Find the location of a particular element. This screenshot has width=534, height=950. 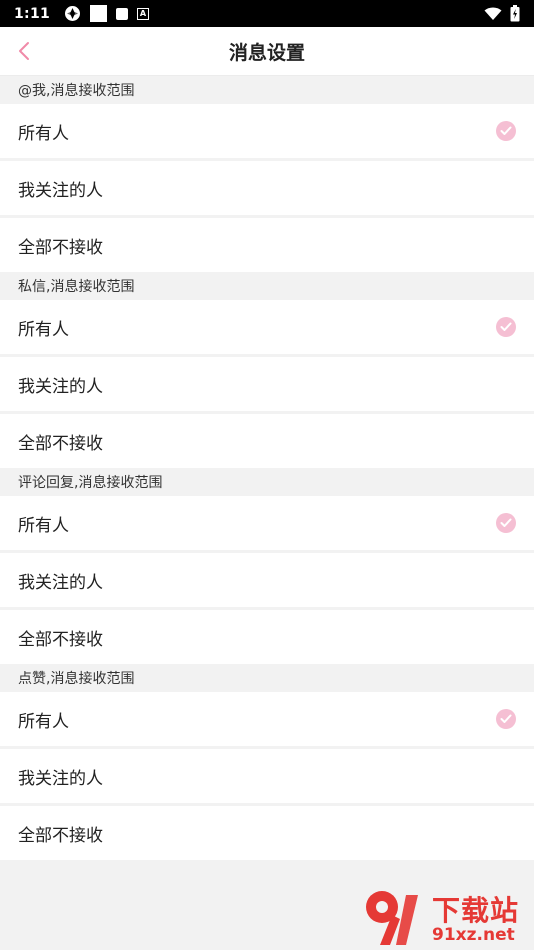

battery-charging-icon is located at coordinates (515, 13).